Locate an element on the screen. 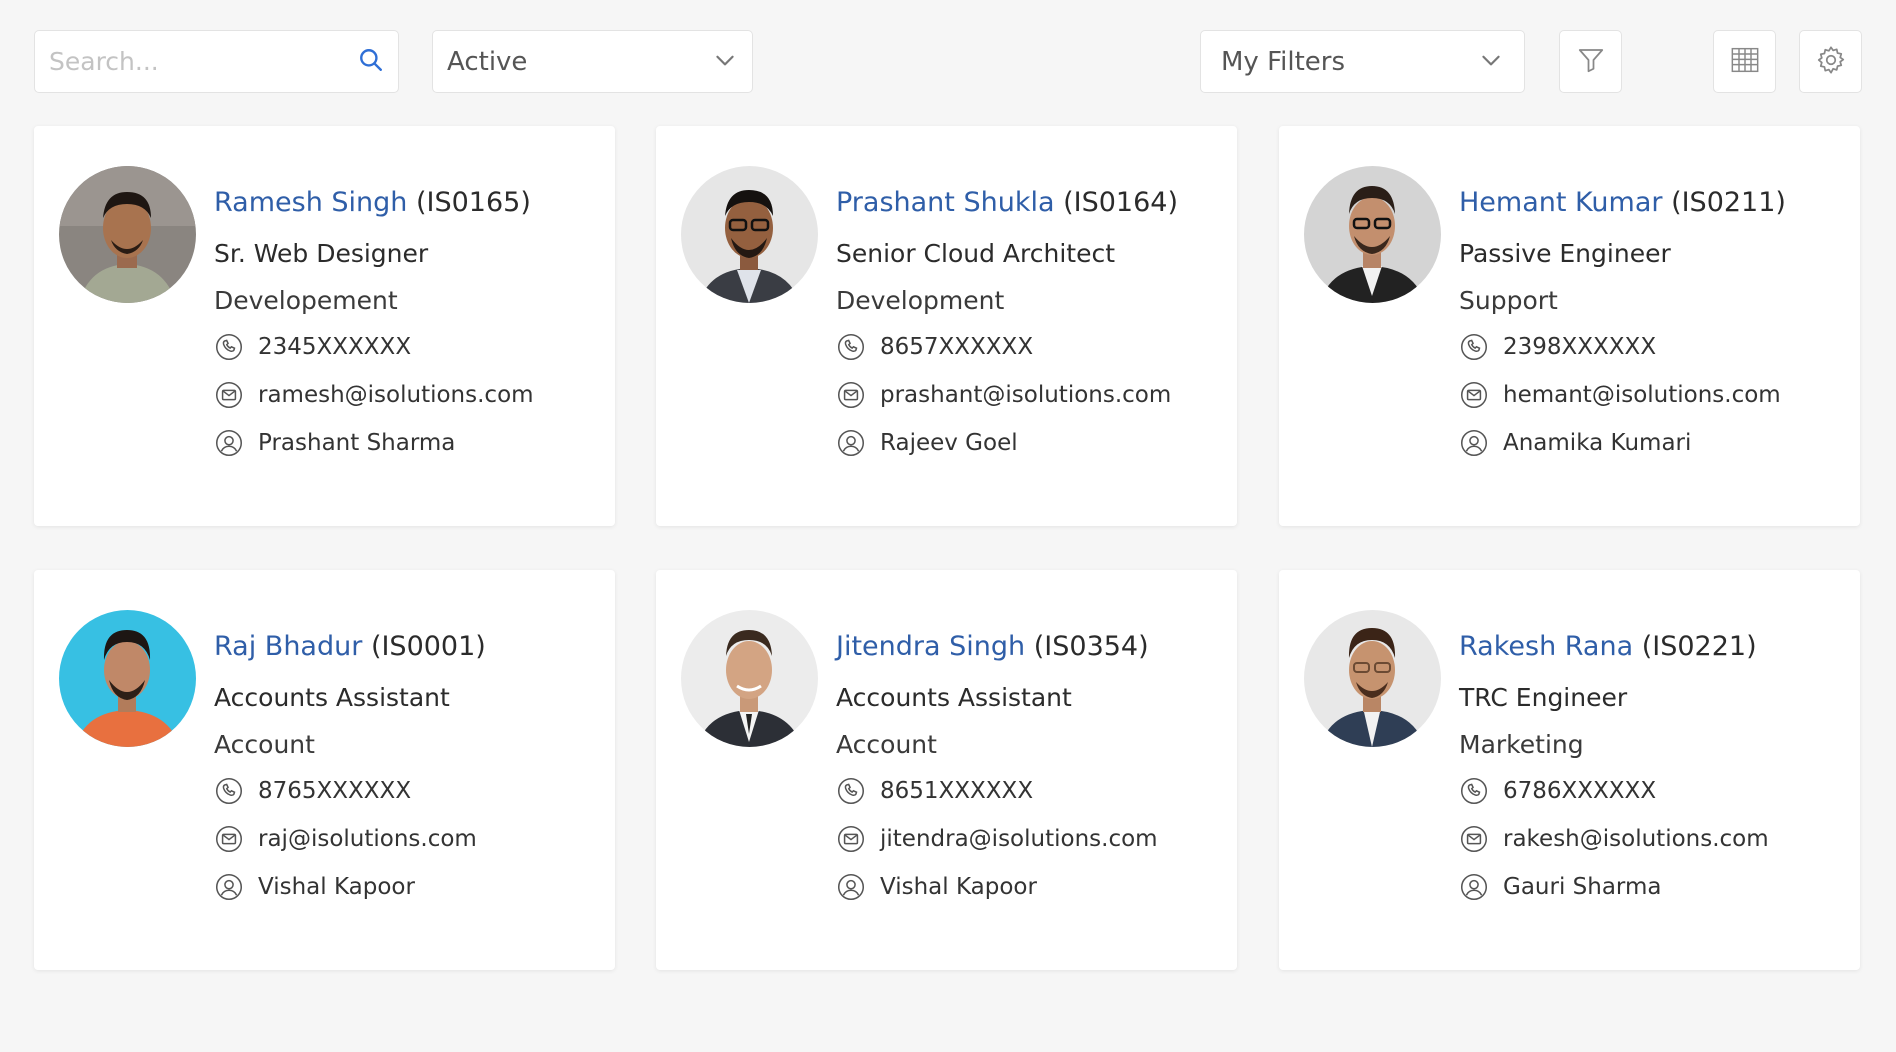  manager-row: Rajeev Goel is located at coordinates (1031, 443).